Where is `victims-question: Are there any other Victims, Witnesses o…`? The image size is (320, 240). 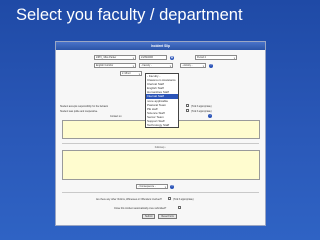
victims-question: Are there any other Victims, Witnesses o… is located at coordinates (129, 199).